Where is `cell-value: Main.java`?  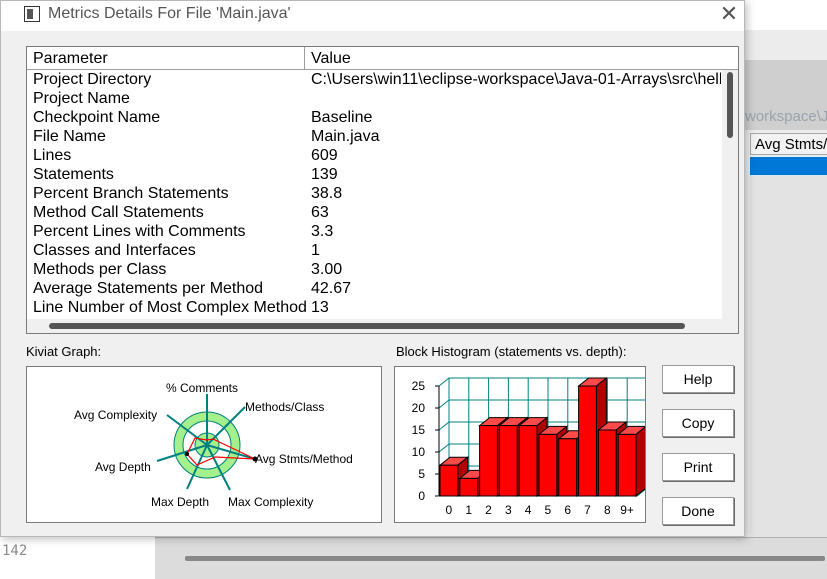
cell-value: Main.java is located at coordinates (345, 136).